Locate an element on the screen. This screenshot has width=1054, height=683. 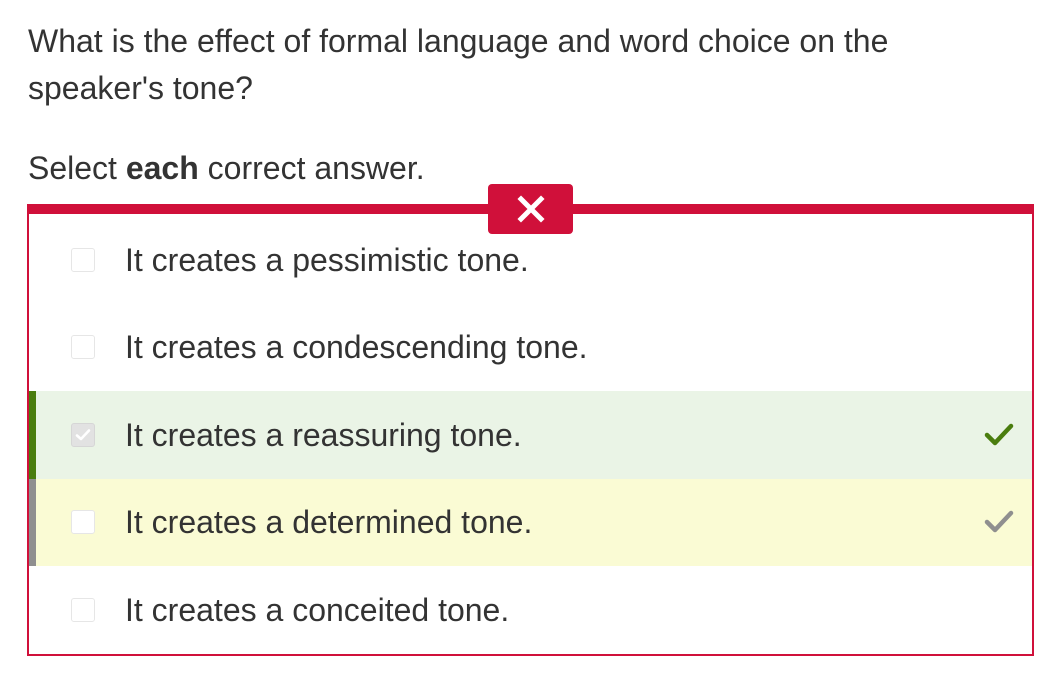
instruction-emphasis: each is located at coordinates (162, 168).